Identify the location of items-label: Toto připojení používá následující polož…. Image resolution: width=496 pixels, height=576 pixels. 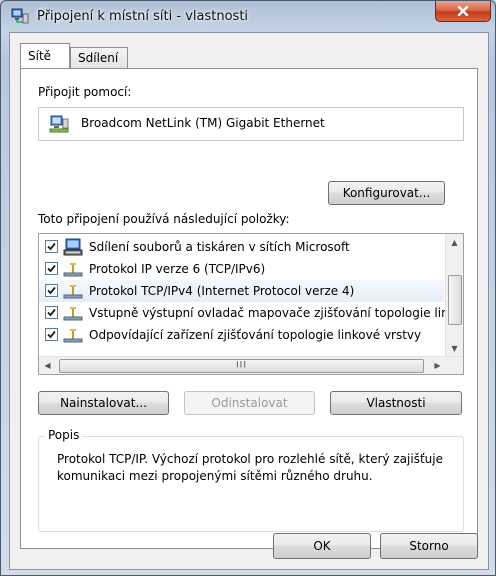
(164, 219).